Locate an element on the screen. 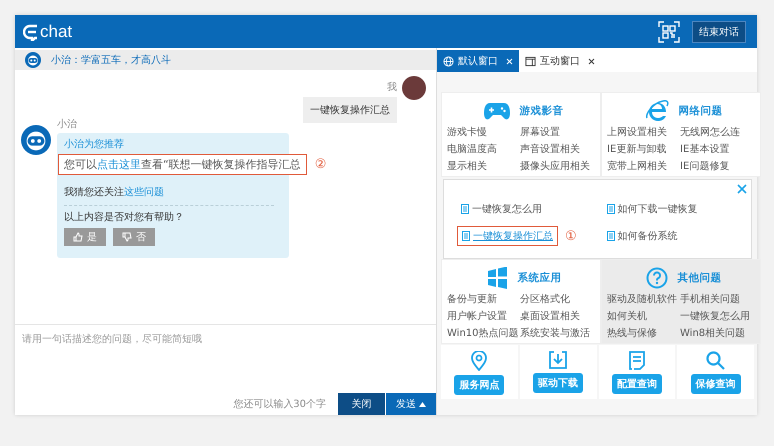  question-icon is located at coordinates (657, 278).